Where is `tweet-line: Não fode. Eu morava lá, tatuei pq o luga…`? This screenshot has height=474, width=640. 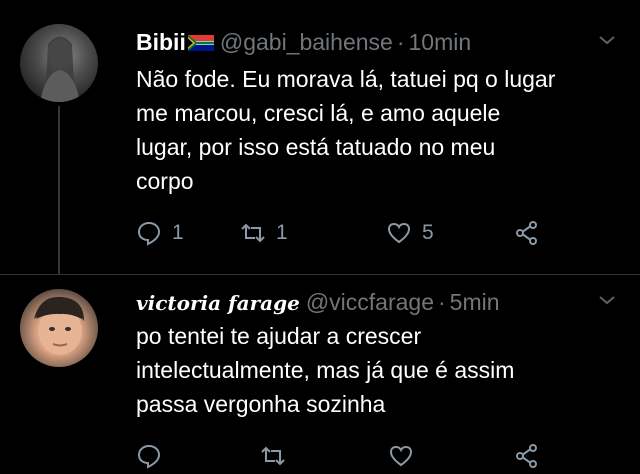
tweet-line: Não fode. Eu morava lá, tatuei pq o luga… is located at coordinates (346, 79).